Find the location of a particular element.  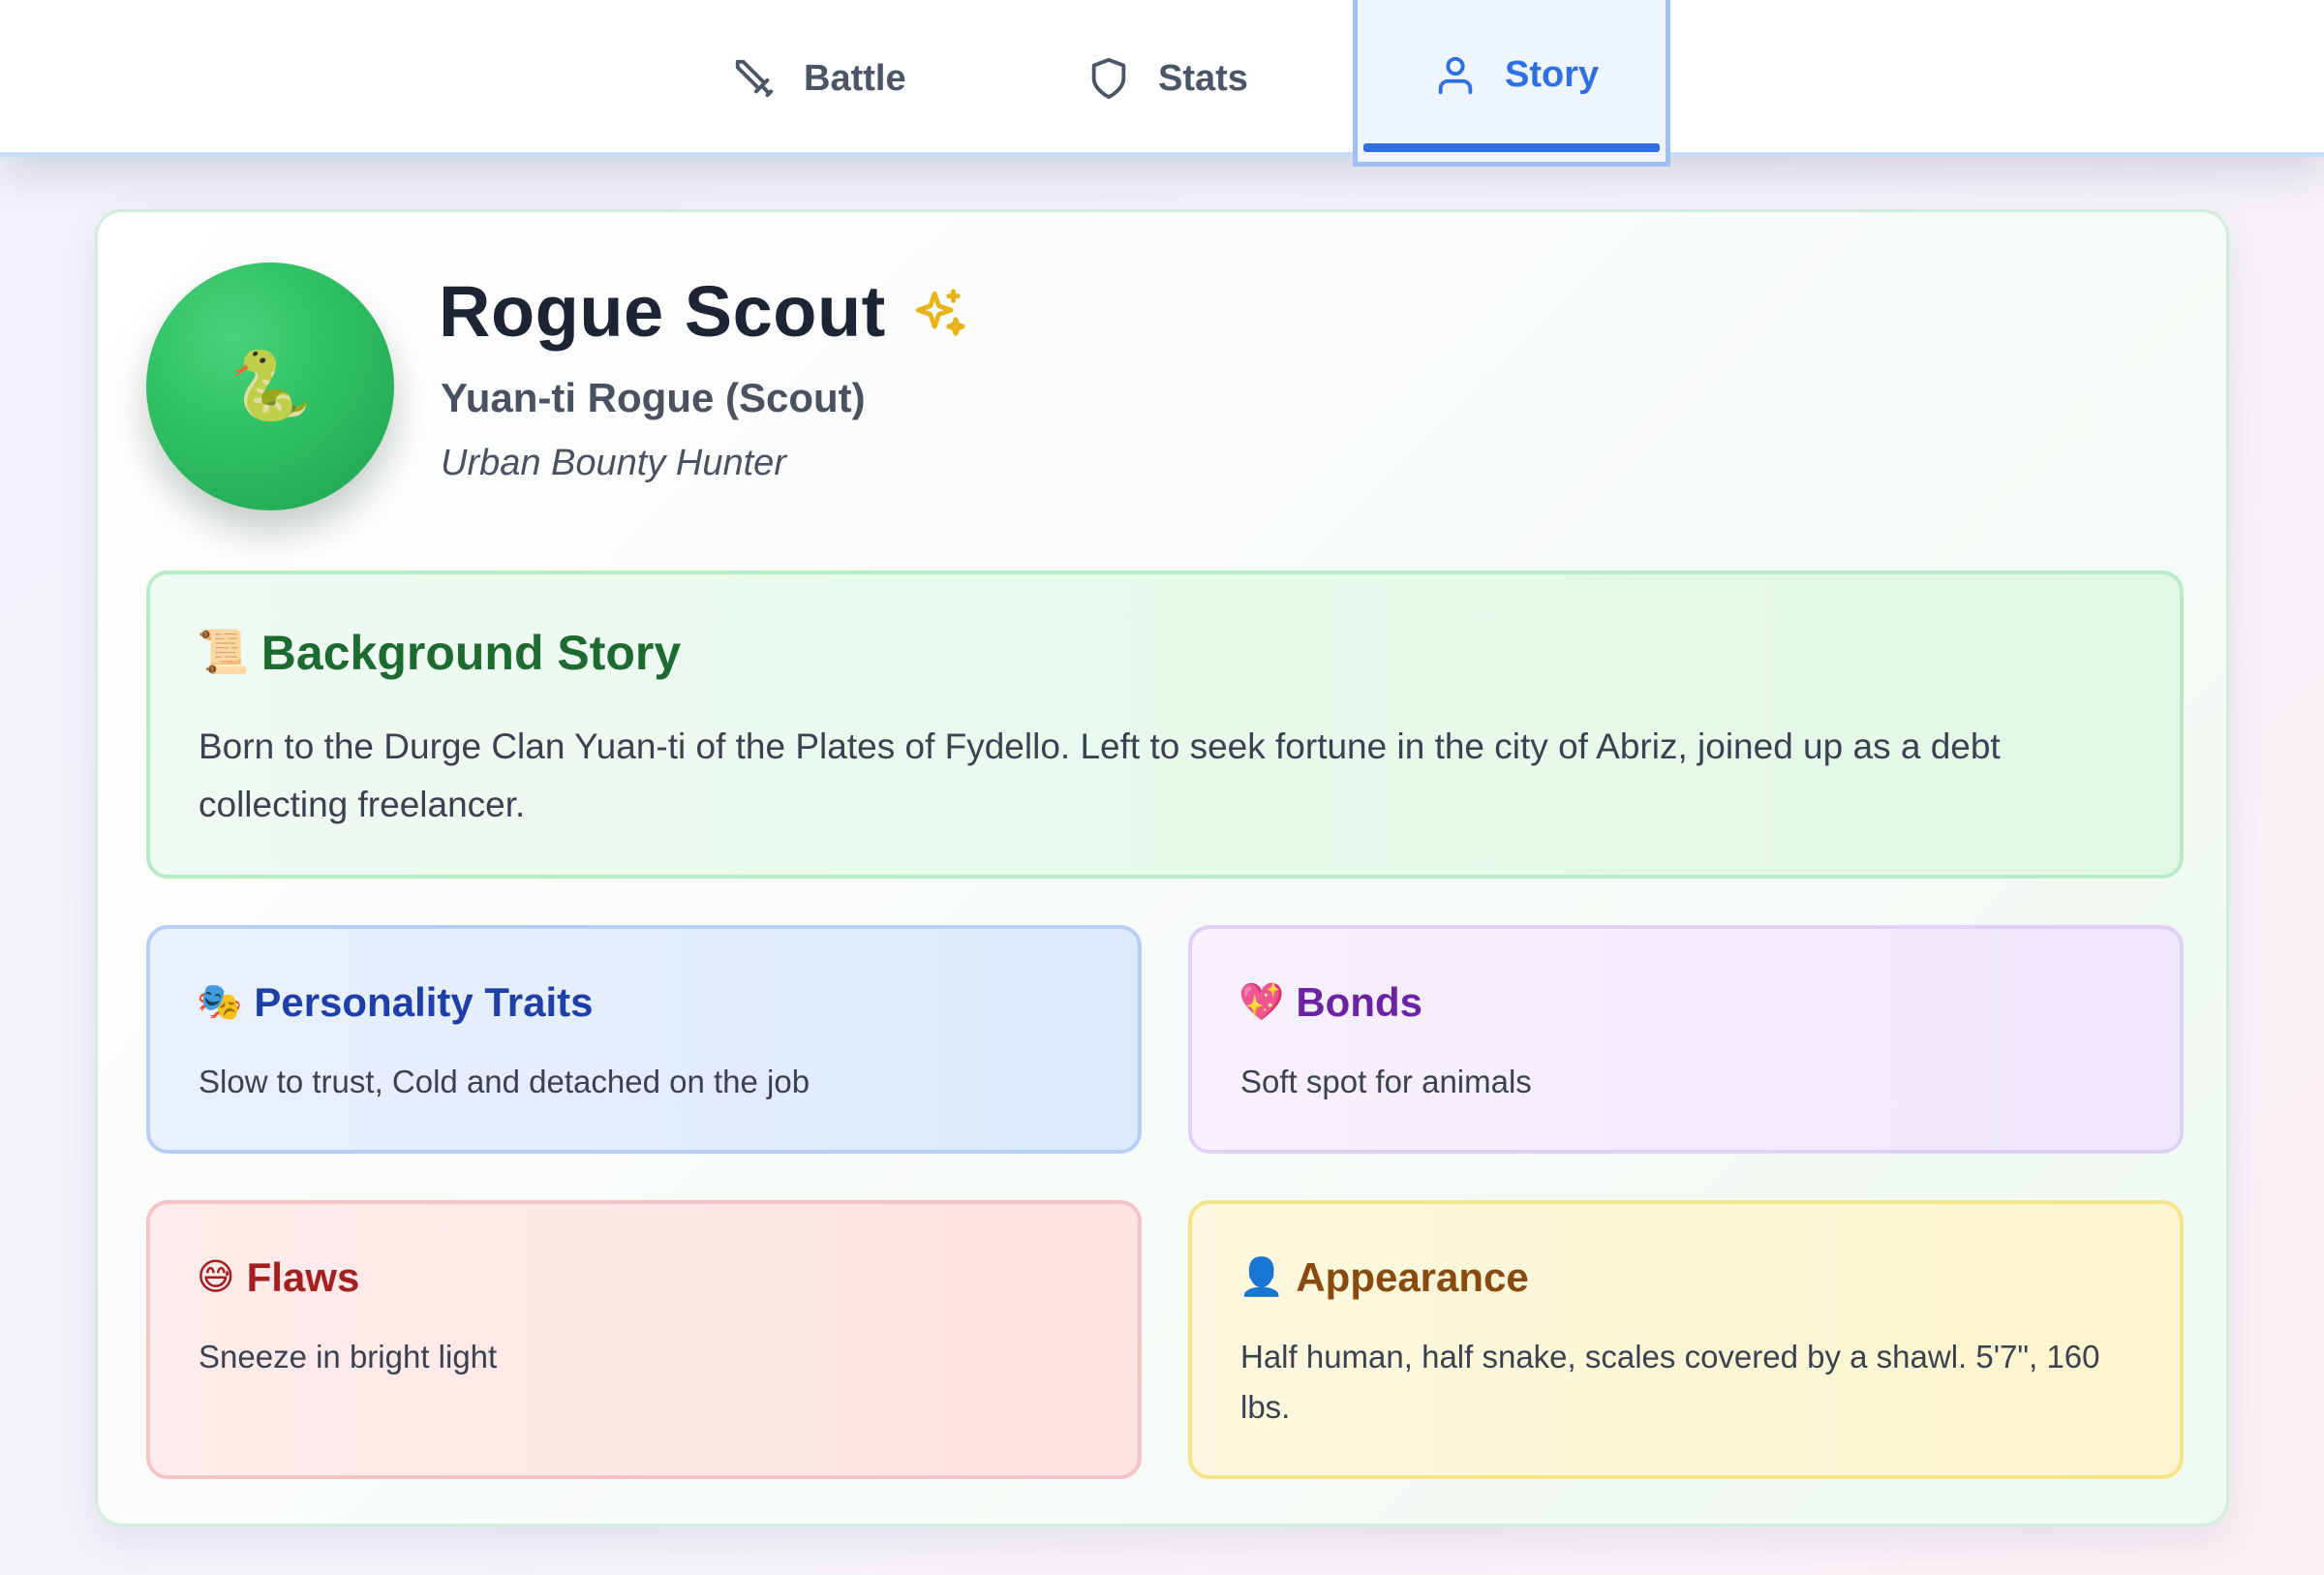

snake-icon: 🐍 is located at coordinates (271, 385).